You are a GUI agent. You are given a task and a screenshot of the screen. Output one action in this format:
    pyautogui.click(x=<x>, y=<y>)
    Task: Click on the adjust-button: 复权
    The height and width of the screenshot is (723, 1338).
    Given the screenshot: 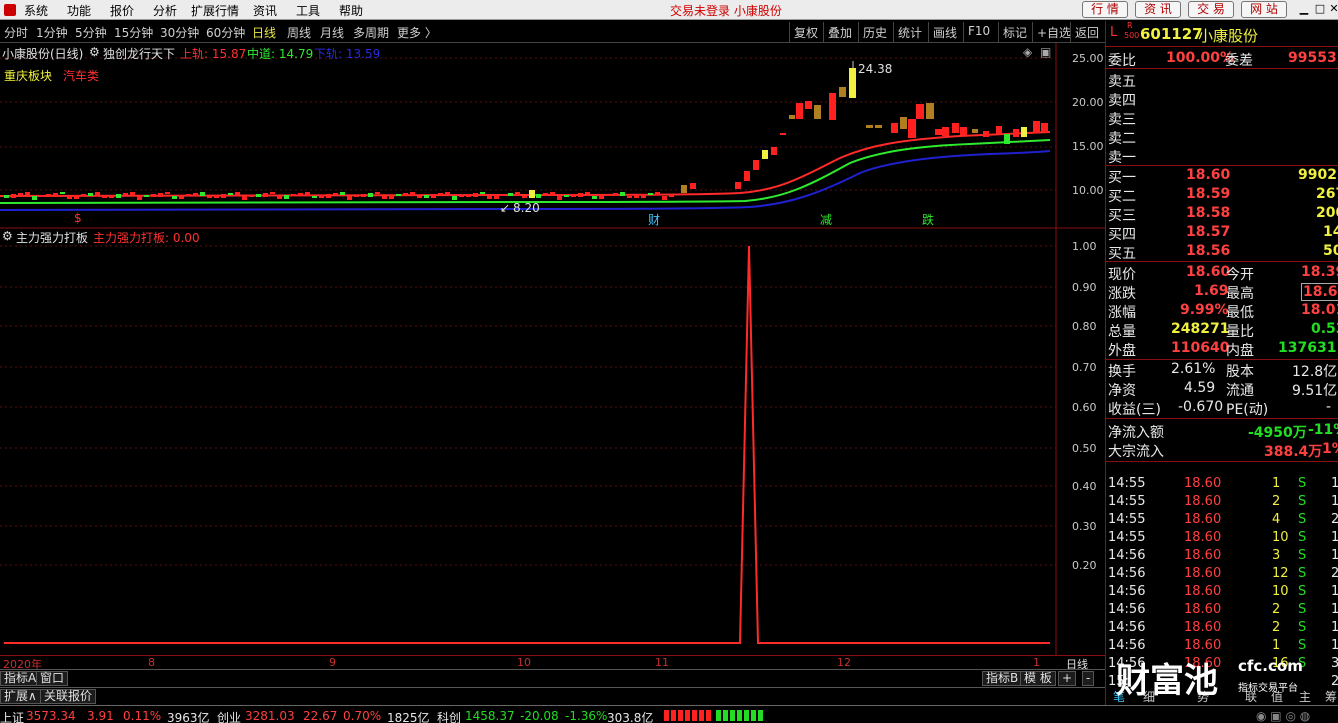 What is the action you would take?
    pyautogui.click(x=805, y=32)
    